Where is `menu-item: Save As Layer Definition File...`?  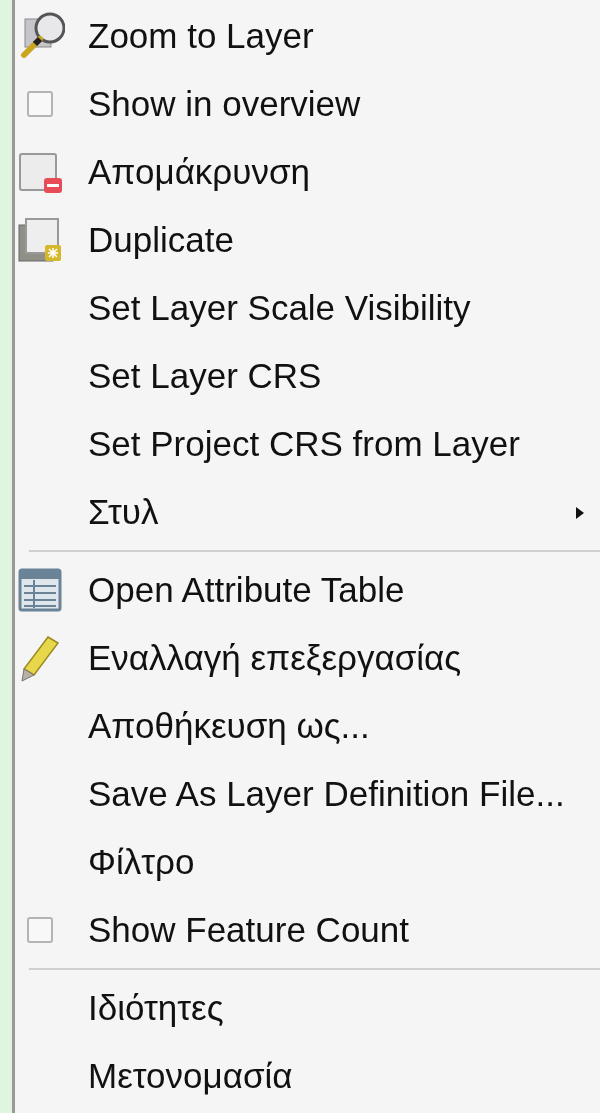
menu-item: Save As Layer Definition File... is located at coordinates (307, 794).